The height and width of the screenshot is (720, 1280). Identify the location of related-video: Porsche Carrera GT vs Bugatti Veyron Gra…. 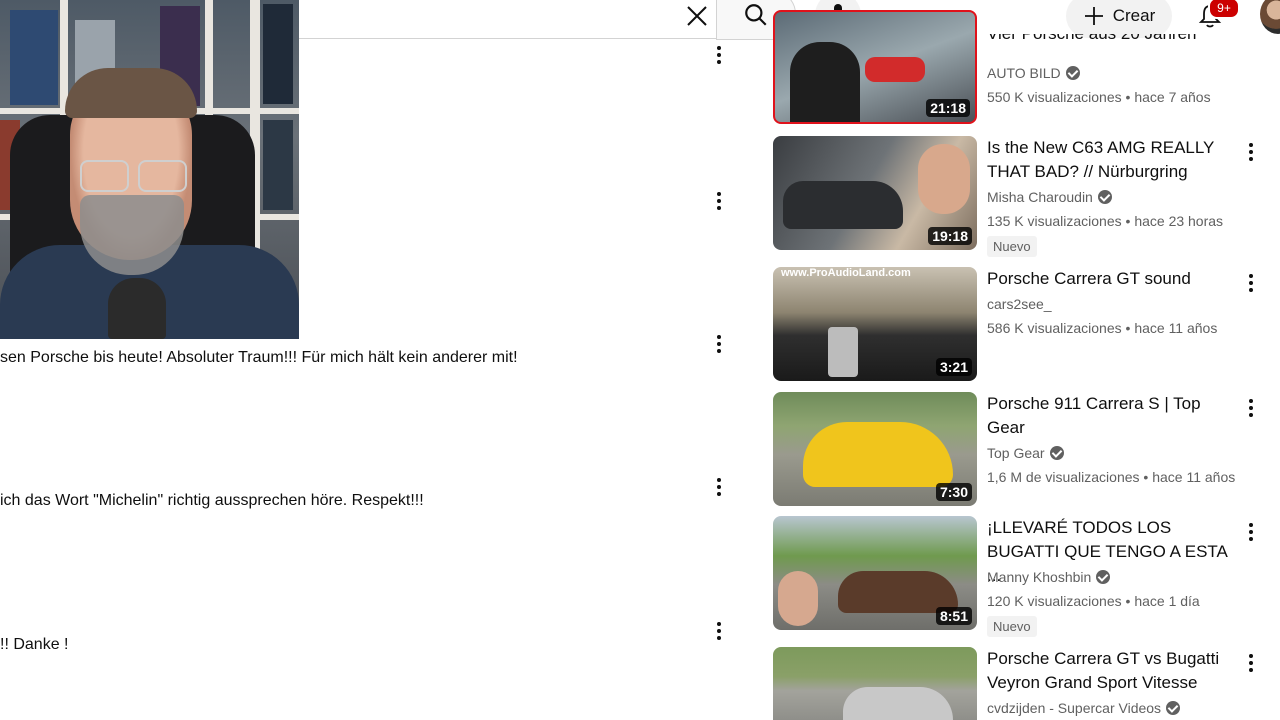
(1018, 683).